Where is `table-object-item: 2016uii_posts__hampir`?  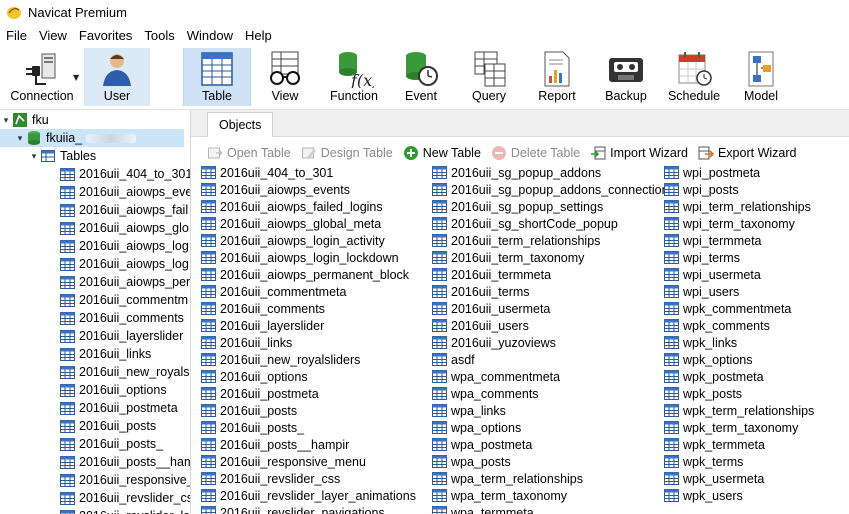
table-object-item: 2016uii_posts__hampir is located at coordinates (317, 444).